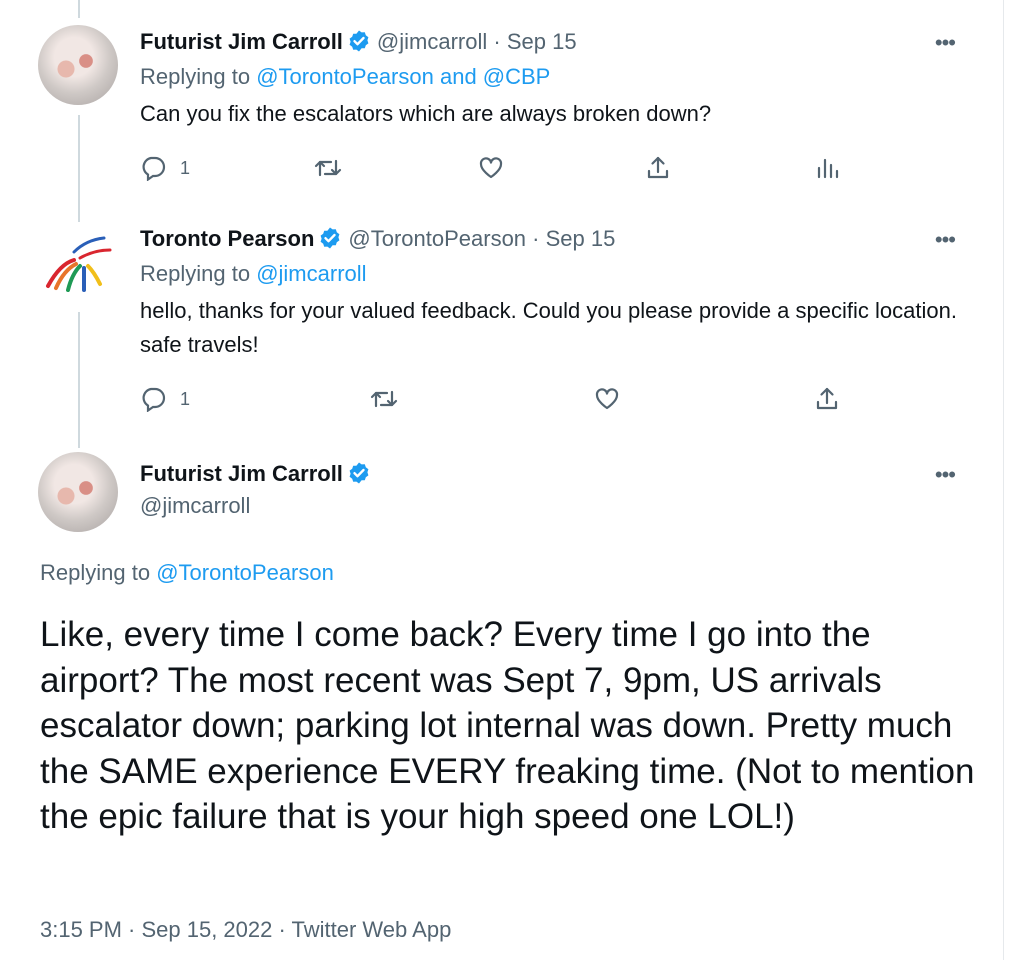  What do you see at coordinates (253, 274) in the screenshot?
I see `replying-to: Replying to @jimcarroll` at bounding box center [253, 274].